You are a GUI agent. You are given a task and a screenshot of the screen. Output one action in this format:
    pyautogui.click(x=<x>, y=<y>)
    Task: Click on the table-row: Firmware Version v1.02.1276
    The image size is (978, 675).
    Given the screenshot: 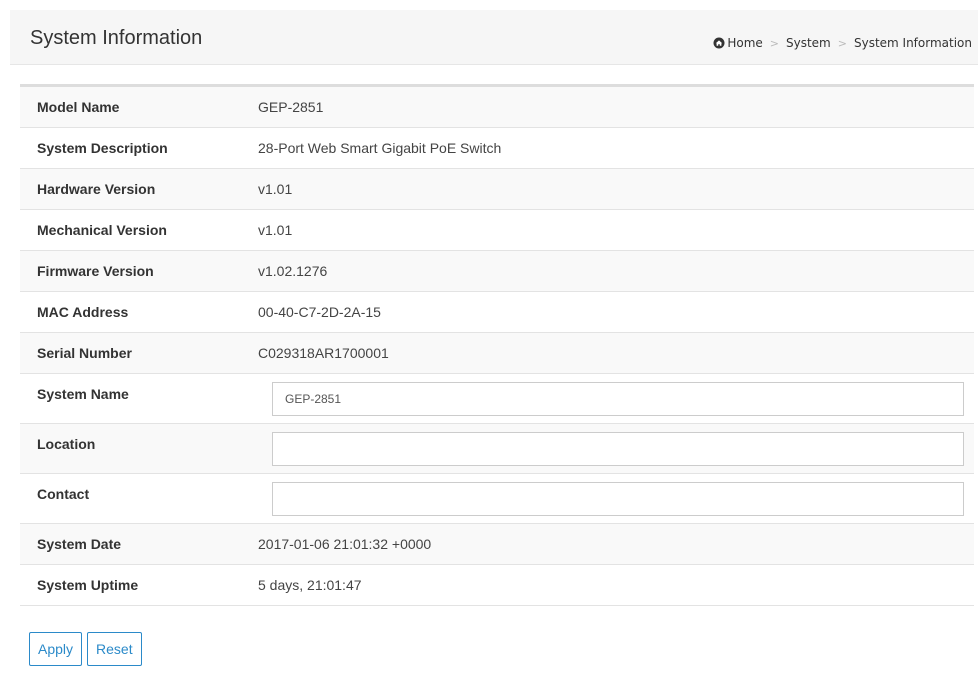 What is the action you would take?
    pyautogui.click(x=497, y=271)
    